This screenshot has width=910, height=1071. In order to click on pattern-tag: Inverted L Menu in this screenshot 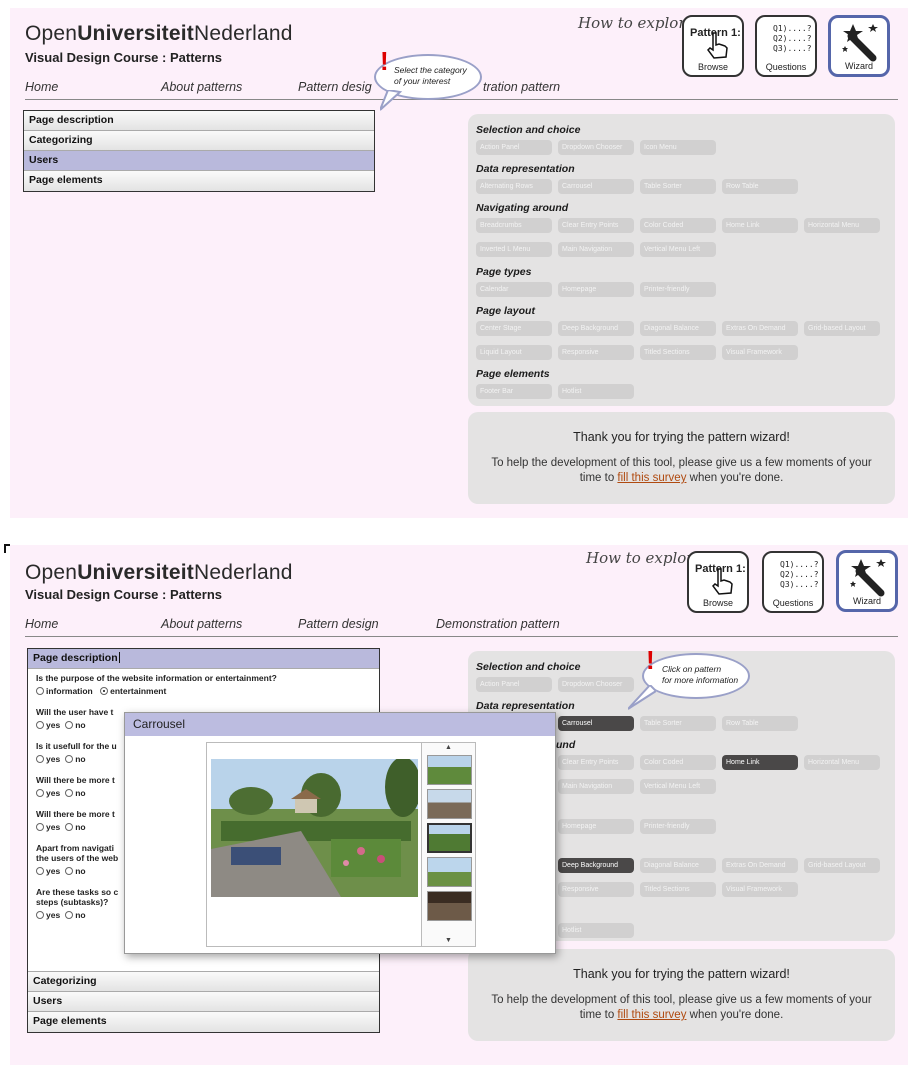, I will do `click(514, 249)`.